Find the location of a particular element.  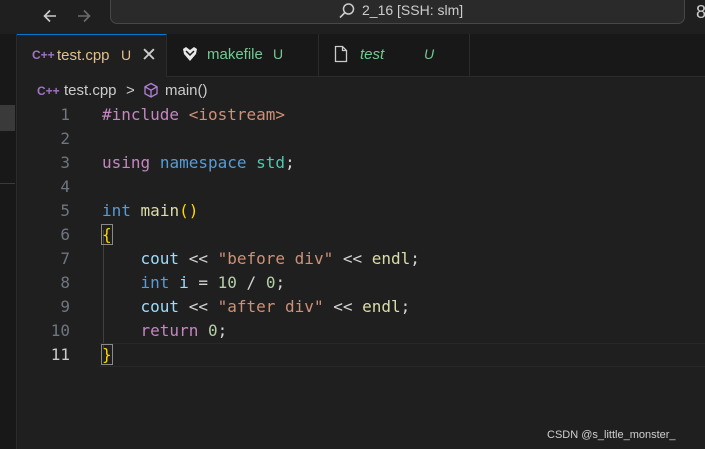

include-header: <iostream> is located at coordinates (237, 114).